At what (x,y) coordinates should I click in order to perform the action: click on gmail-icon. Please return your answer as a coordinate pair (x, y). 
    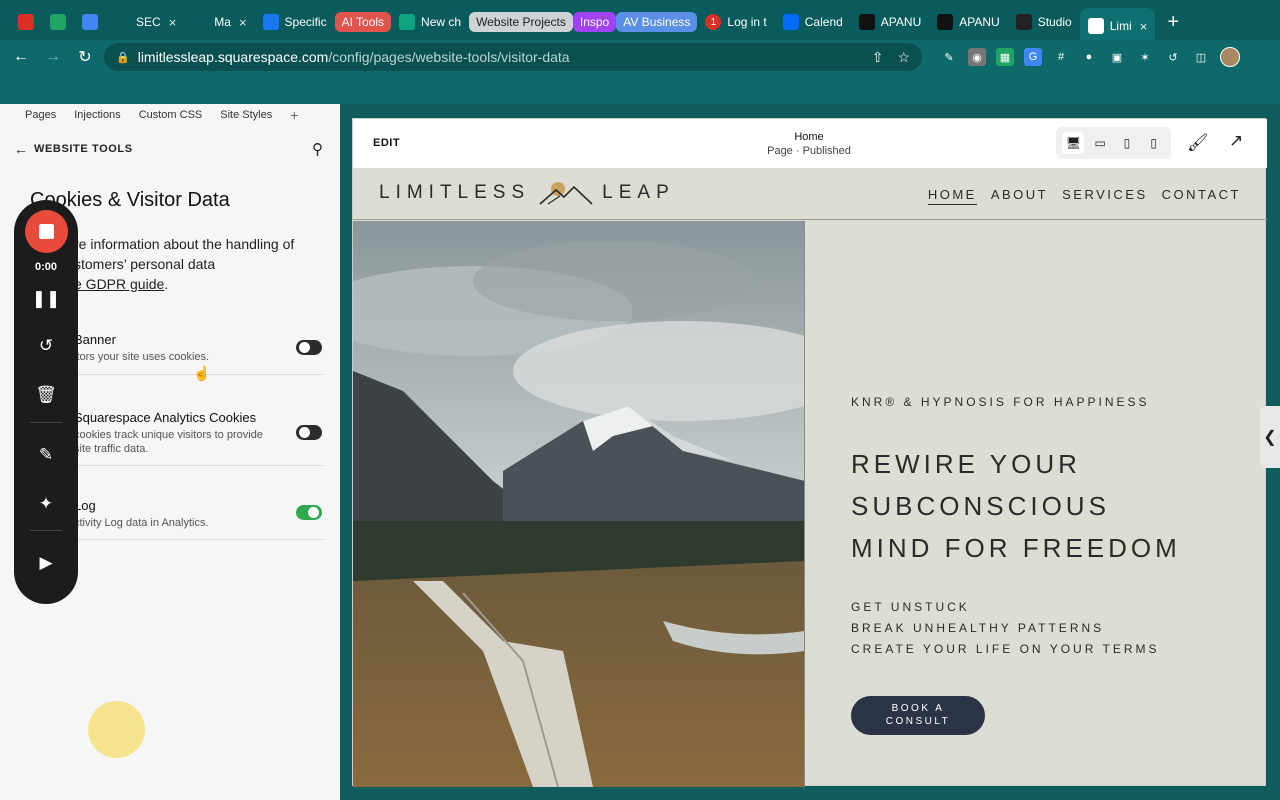
    Looking at the image, I should click on (26, 22).